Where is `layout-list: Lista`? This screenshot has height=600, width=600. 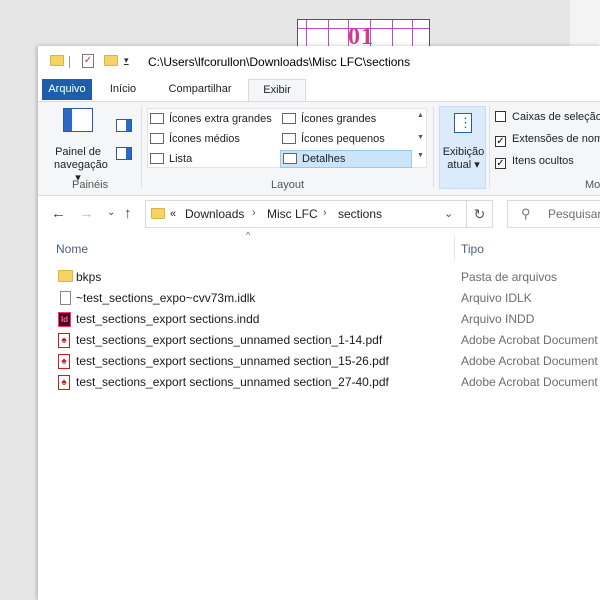 layout-list: Lista is located at coordinates (215, 159).